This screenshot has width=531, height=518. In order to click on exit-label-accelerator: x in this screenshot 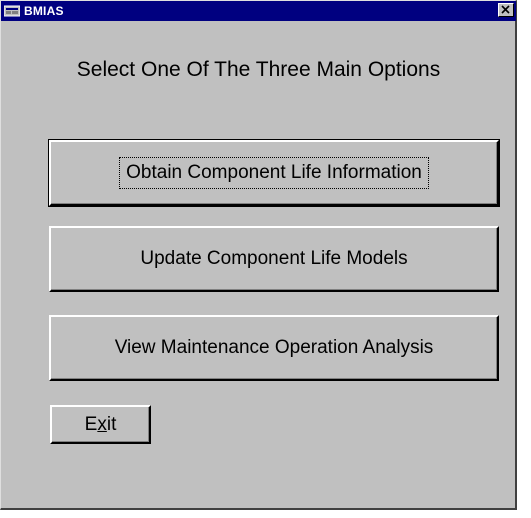, I will do `click(102, 424)`.